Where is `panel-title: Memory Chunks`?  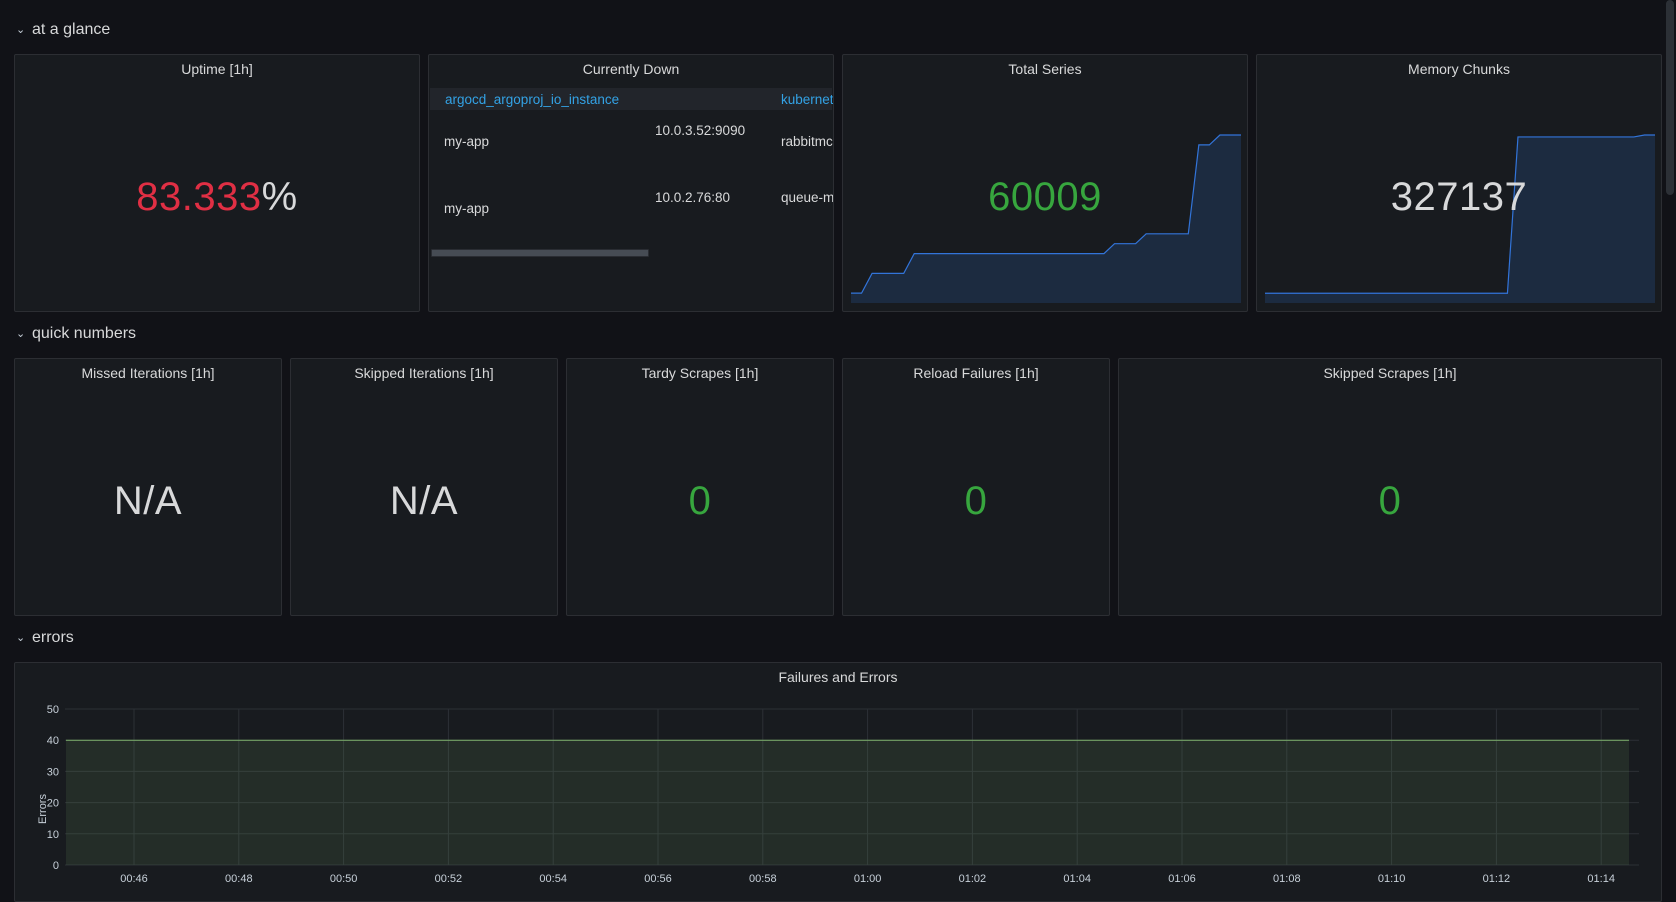 panel-title: Memory Chunks is located at coordinates (1459, 69).